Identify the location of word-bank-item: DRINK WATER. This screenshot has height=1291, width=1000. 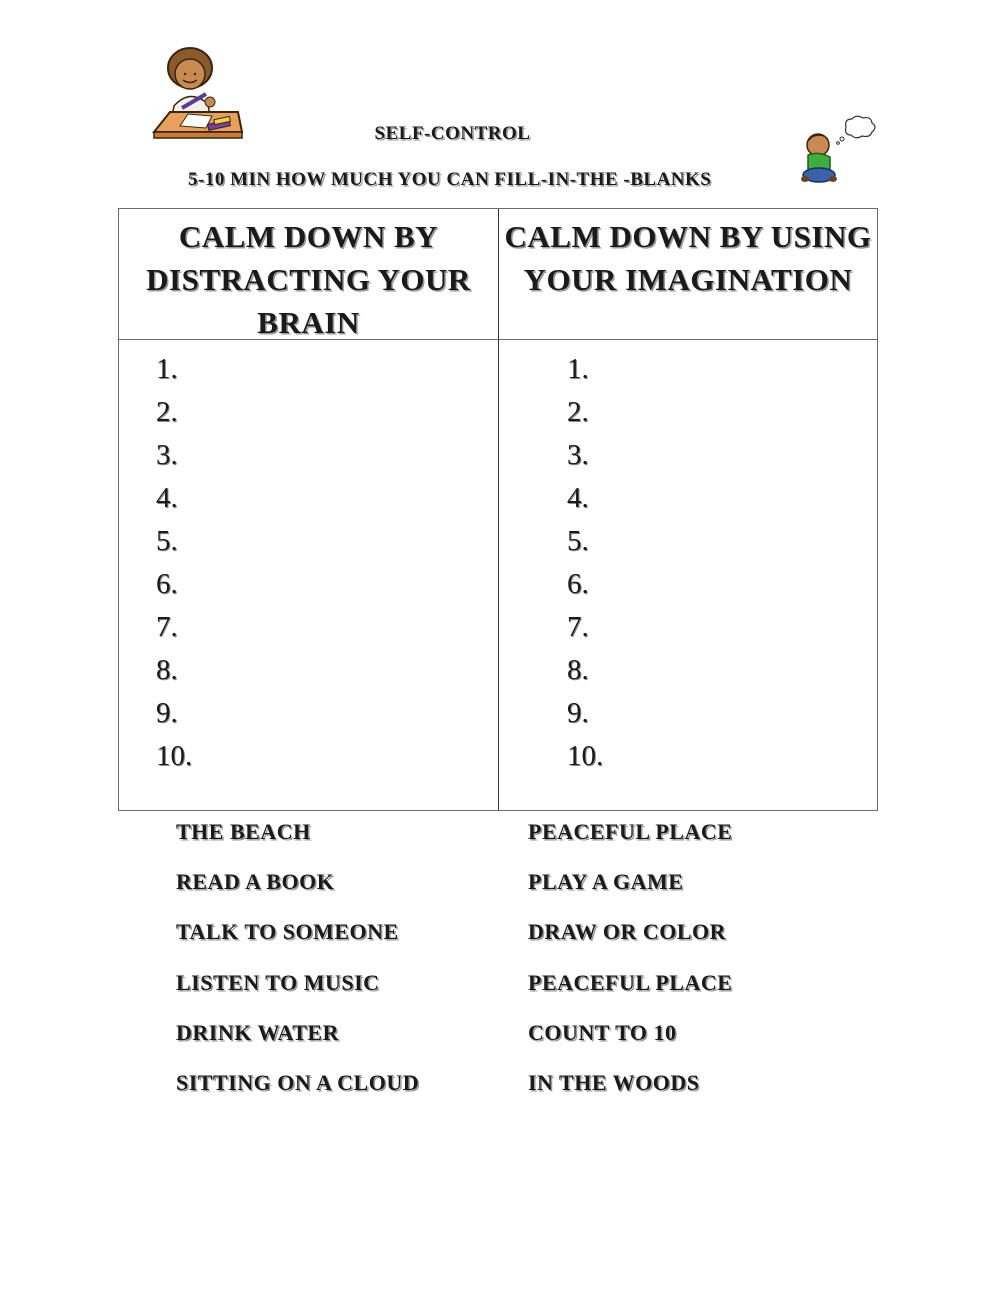
(352, 1040).